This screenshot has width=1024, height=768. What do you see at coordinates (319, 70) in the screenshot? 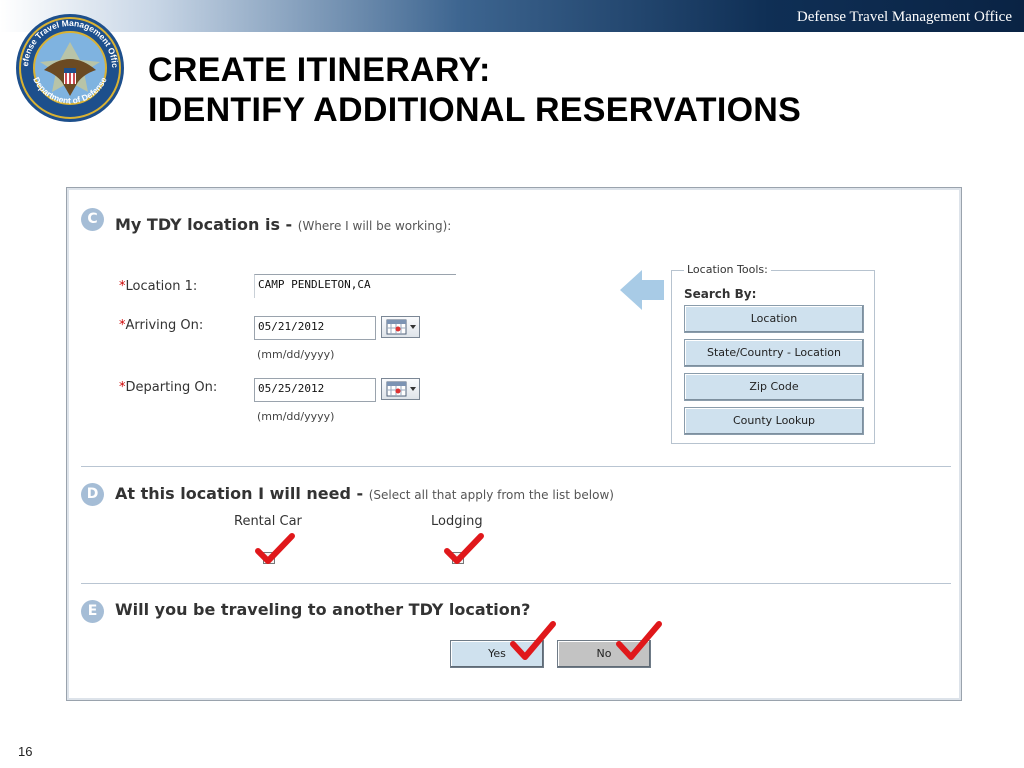
I see `title-line-1: CREATE ITINERARY:` at bounding box center [319, 70].